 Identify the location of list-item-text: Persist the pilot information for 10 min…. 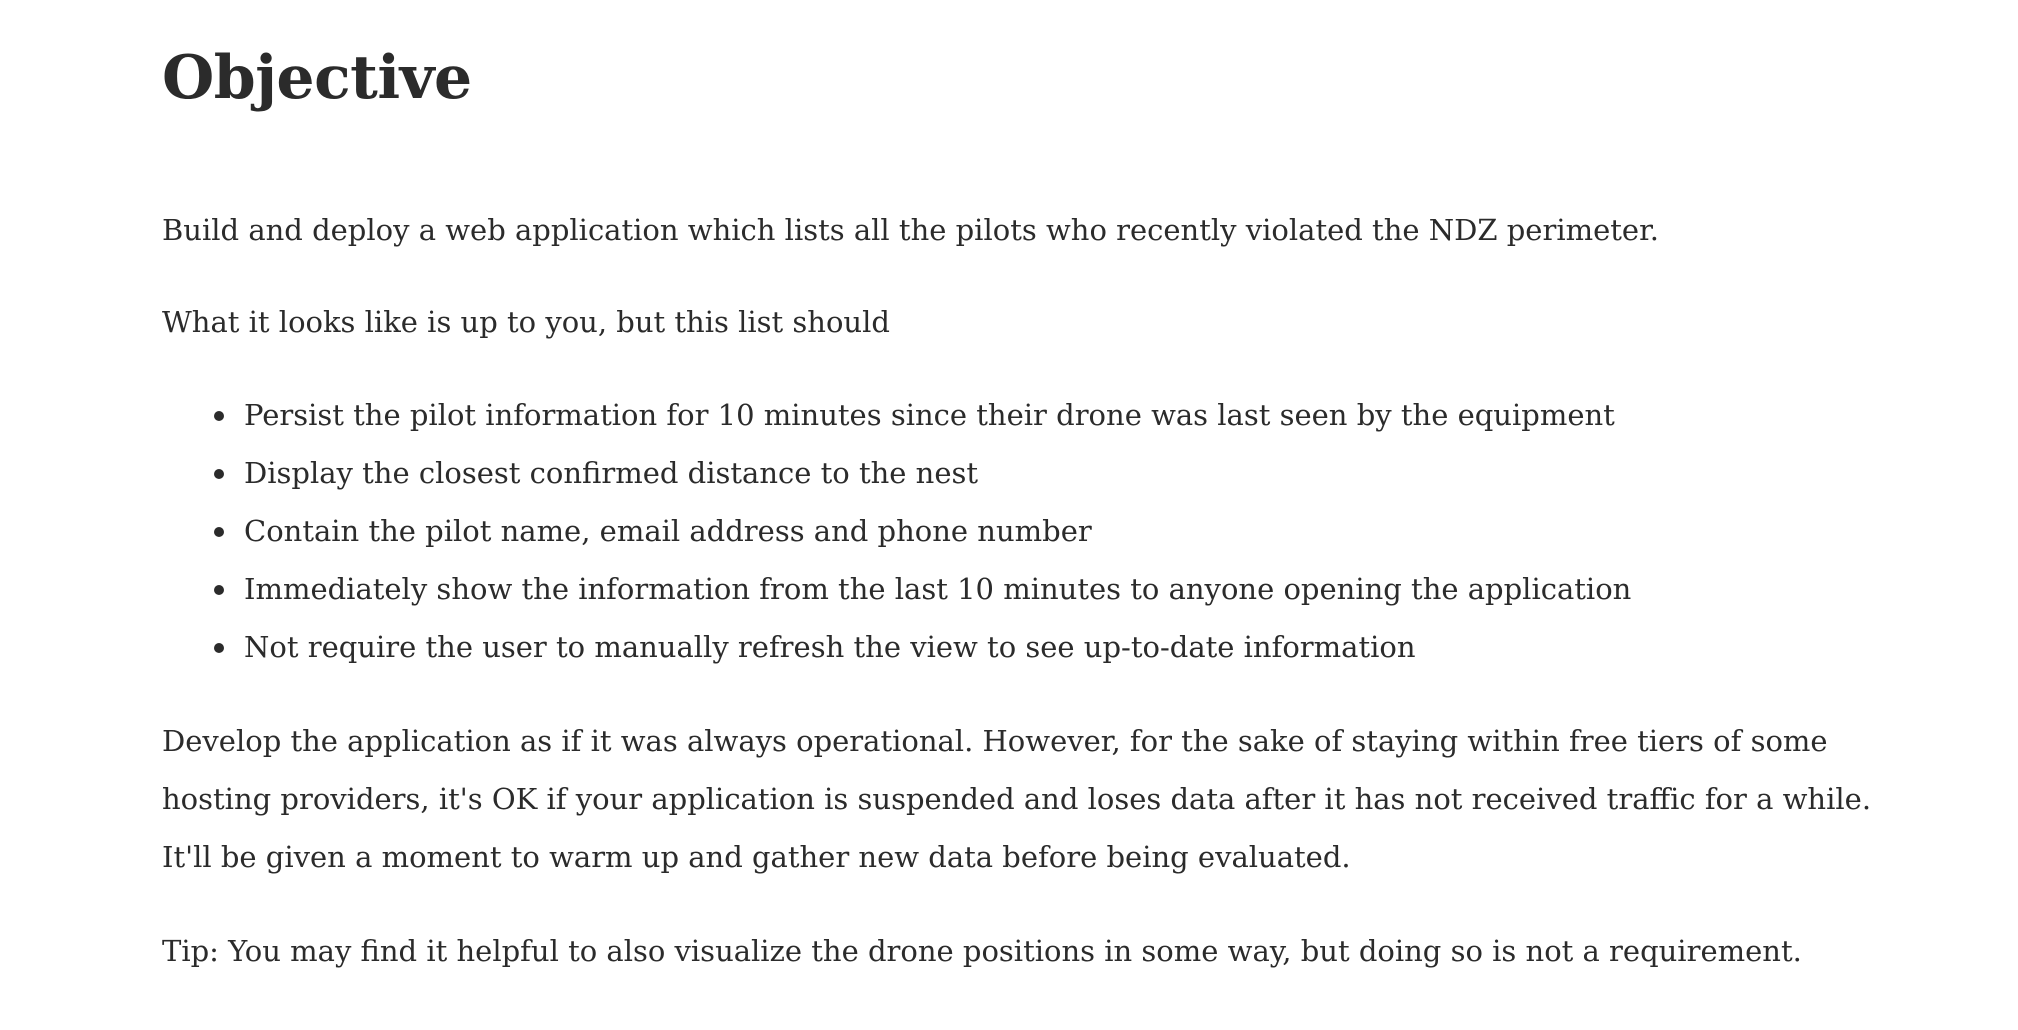
(929, 415).